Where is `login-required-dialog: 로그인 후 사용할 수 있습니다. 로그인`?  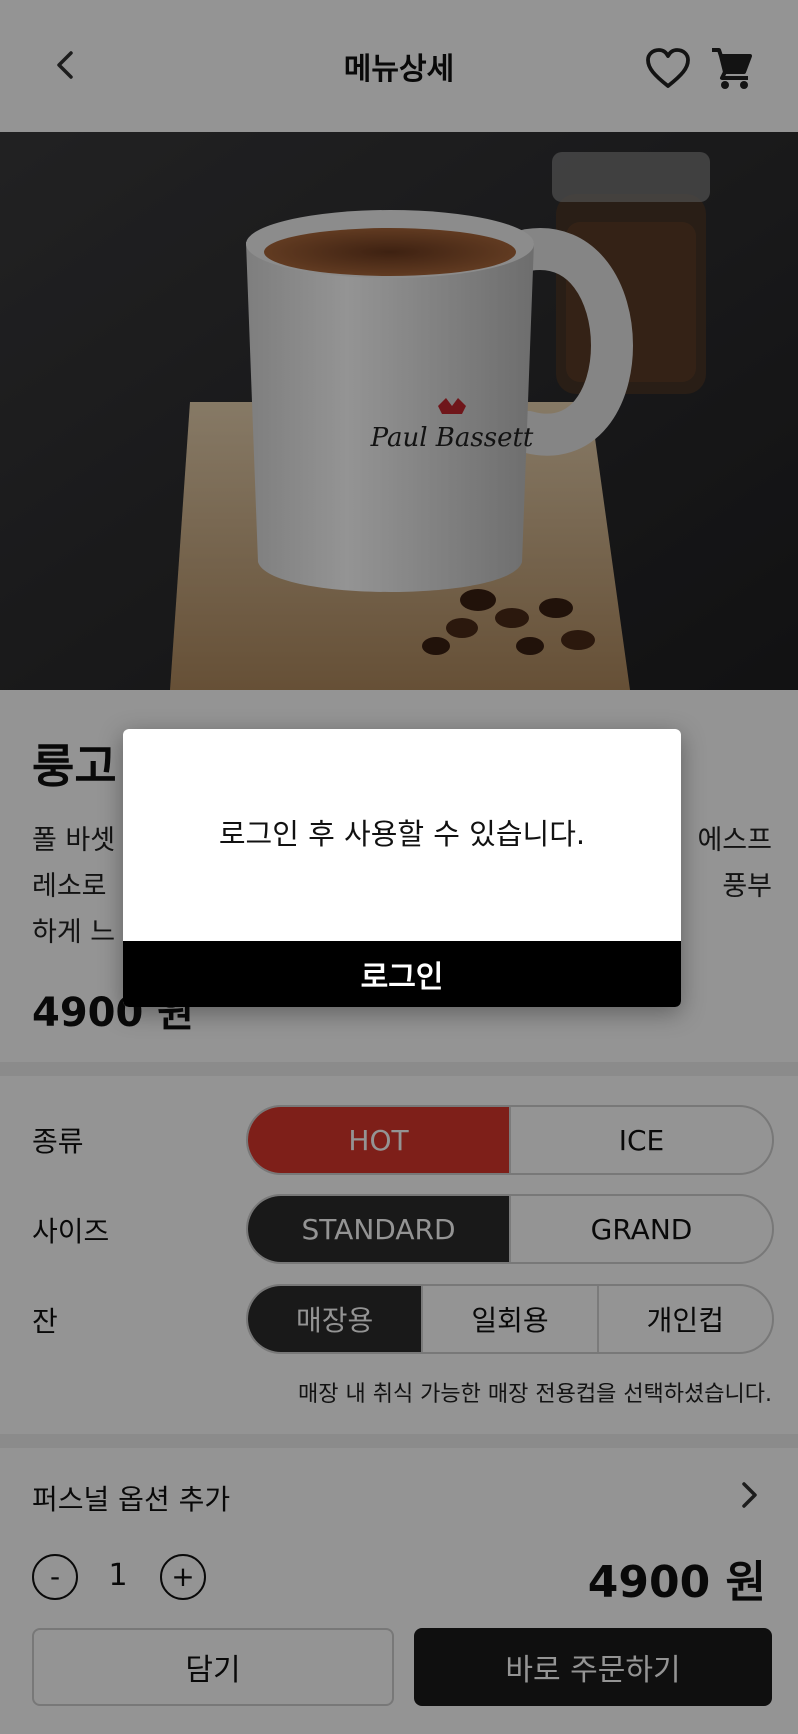 login-required-dialog: 로그인 후 사용할 수 있습니다. 로그인 is located at coordinates (402, 868).